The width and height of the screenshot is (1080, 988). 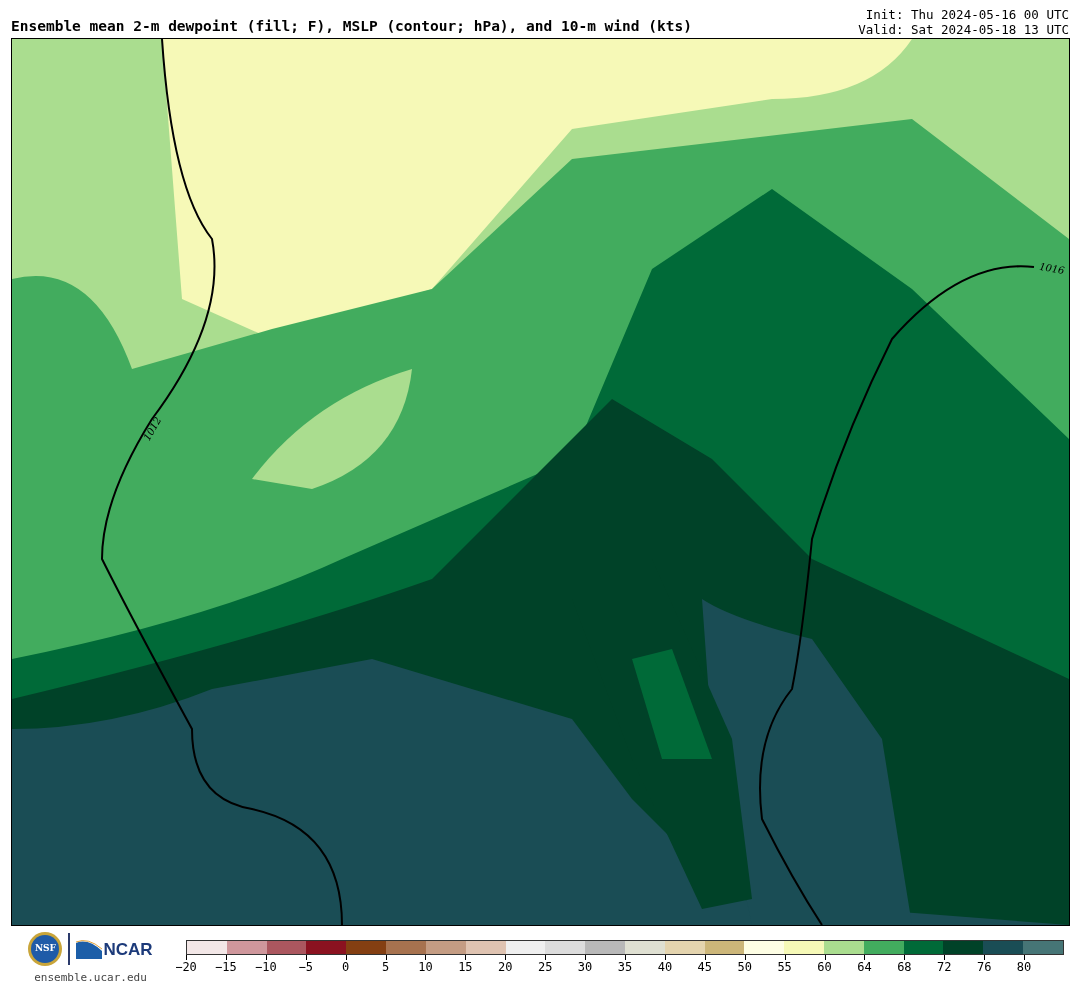 What do you see at coordinates (505, 967) in the screenshot?
I see `scale-label: 20` at bounding box center [505, 967].